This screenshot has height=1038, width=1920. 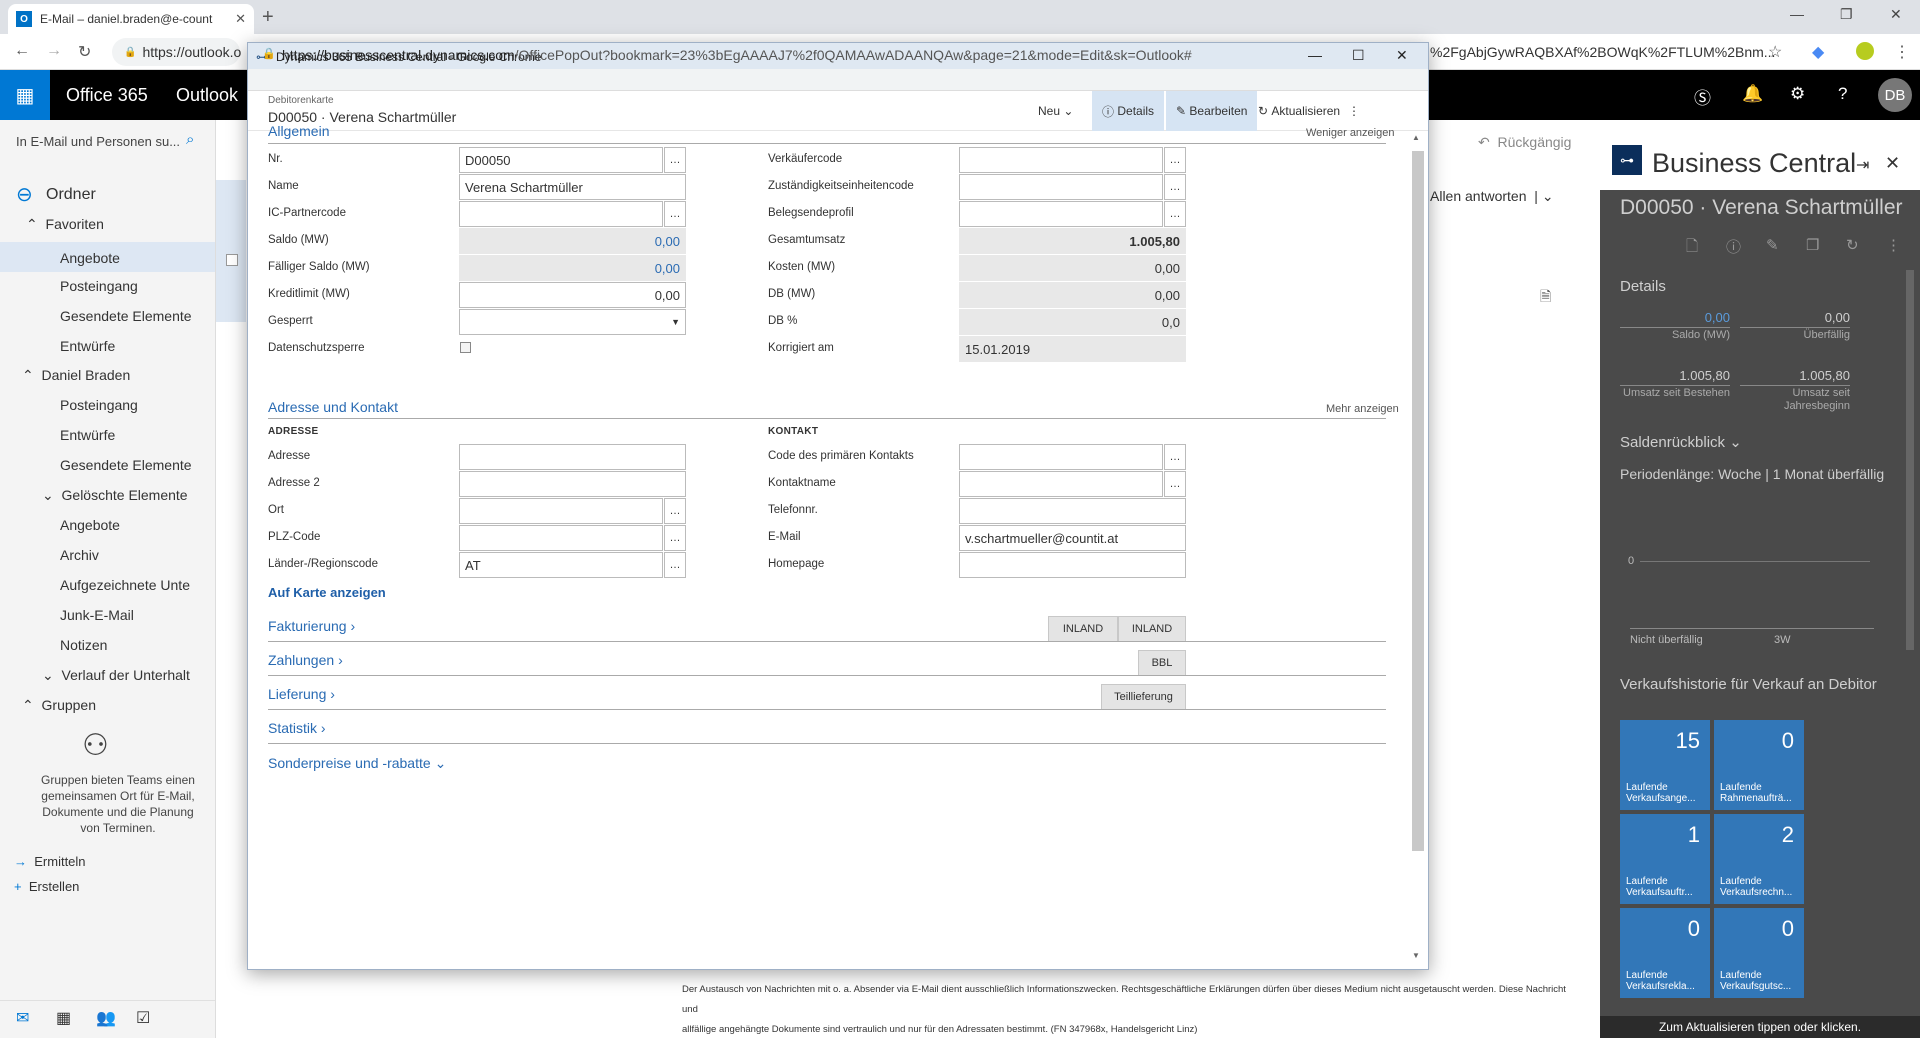 I want to click on folder-favorite-gesendete: Gesendete Elemente, so click(x=126, y=316).